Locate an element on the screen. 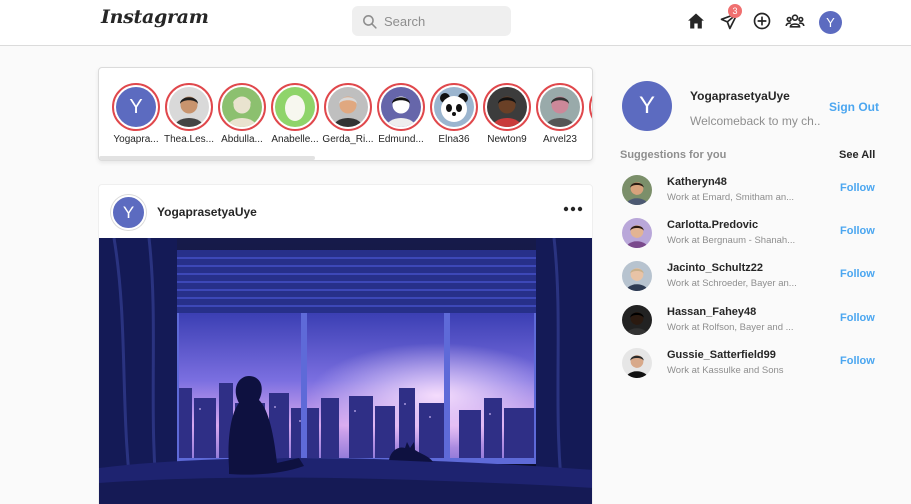 The width and height of the screenshot is (911, 504). current-user-avatar: Y is located at coordinates (647, 106).